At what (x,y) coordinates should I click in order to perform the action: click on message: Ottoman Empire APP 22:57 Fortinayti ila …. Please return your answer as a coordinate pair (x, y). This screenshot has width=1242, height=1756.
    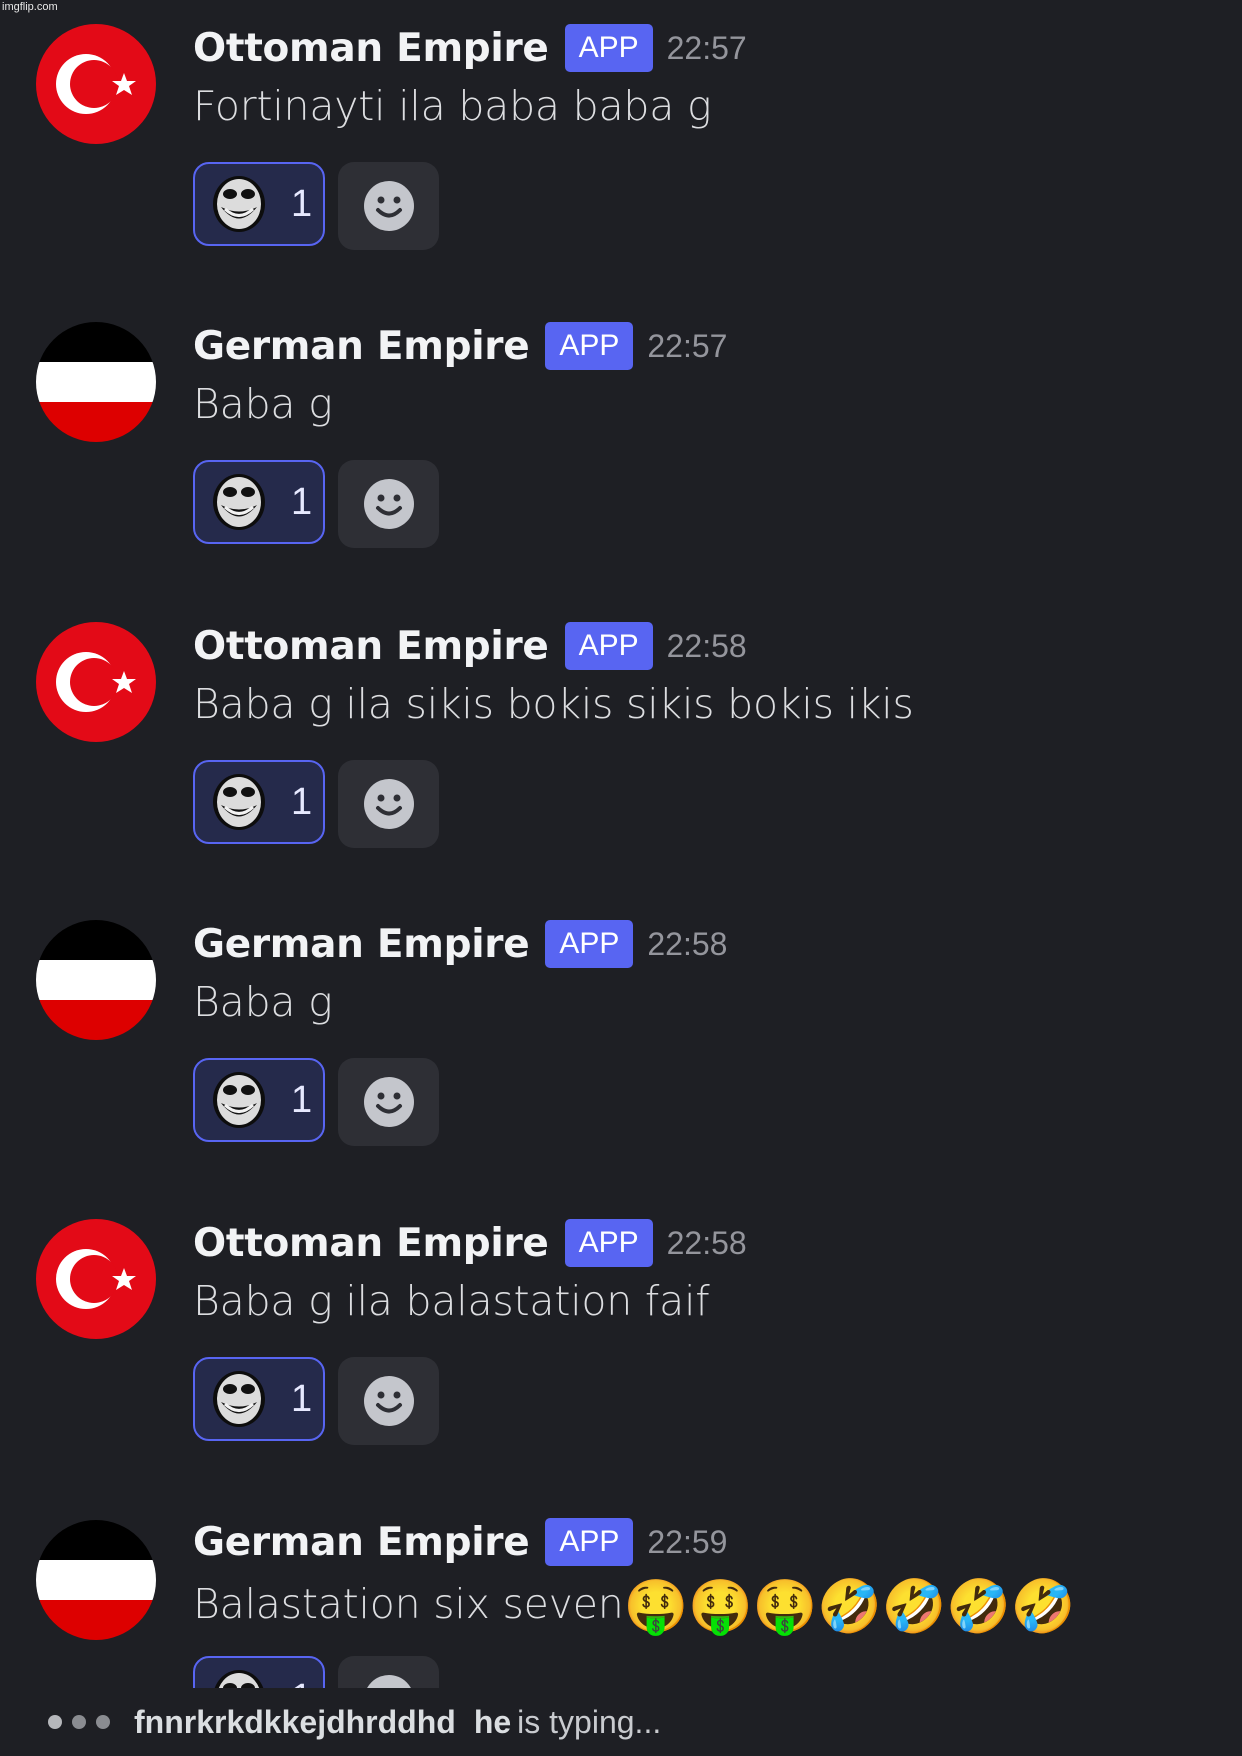
    Looking at the image, I should click on (621, 130).